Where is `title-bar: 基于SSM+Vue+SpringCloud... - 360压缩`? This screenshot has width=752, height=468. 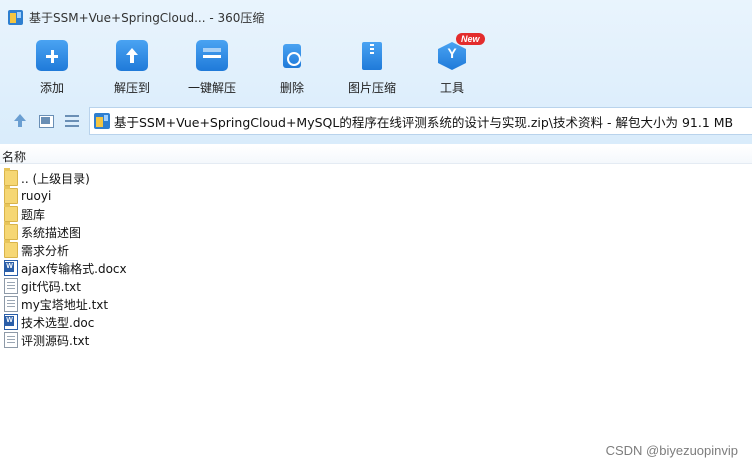
title-bar: 基于SSM+Vue+SpringCloud... - 360压缩 is located at coordinates (376, 17).